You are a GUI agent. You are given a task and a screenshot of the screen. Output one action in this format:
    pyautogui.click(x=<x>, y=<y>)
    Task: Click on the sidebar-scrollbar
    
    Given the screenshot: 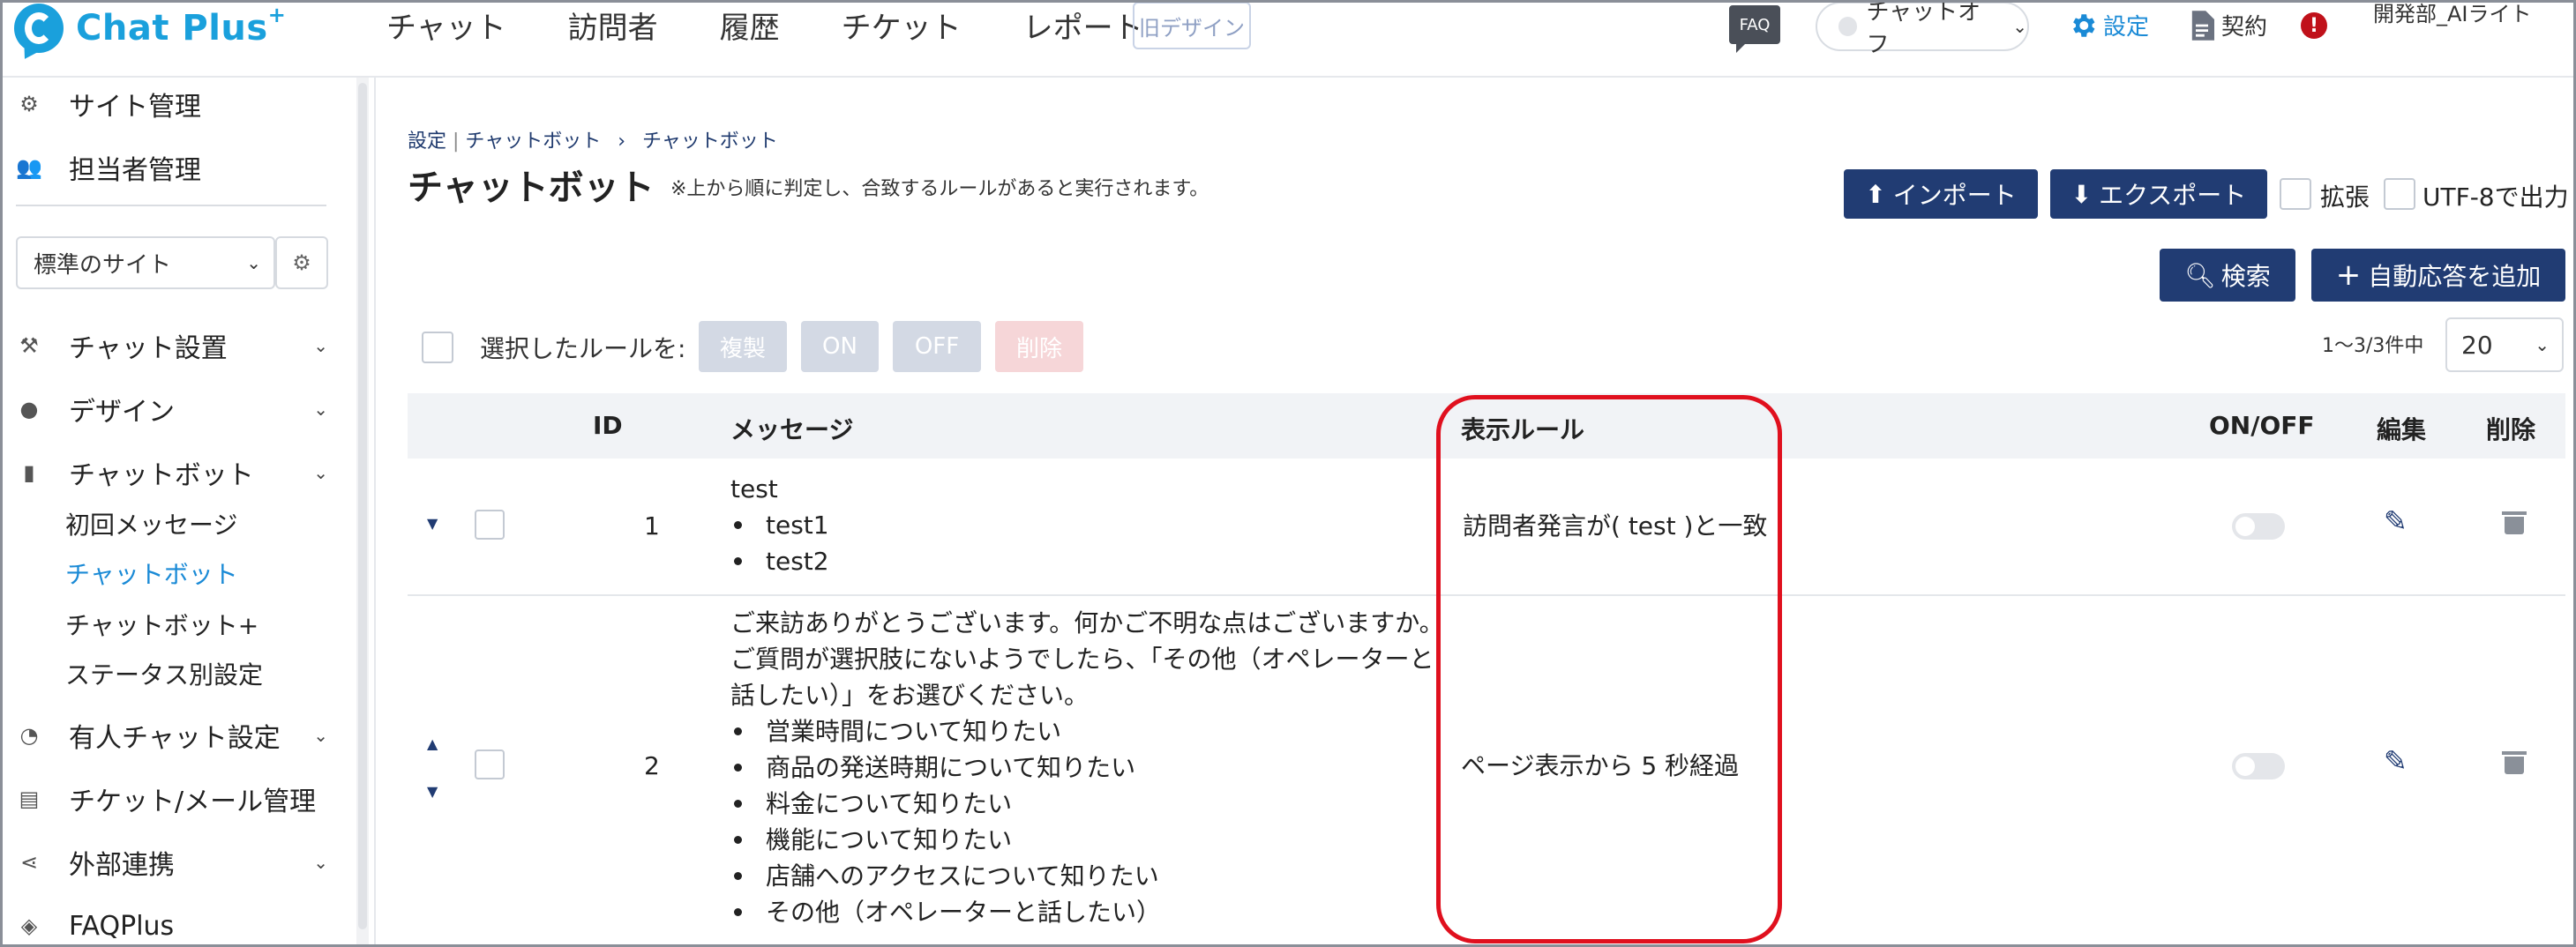 What is the action you would take?
    pyautogui.click(x=363, y=512)
    